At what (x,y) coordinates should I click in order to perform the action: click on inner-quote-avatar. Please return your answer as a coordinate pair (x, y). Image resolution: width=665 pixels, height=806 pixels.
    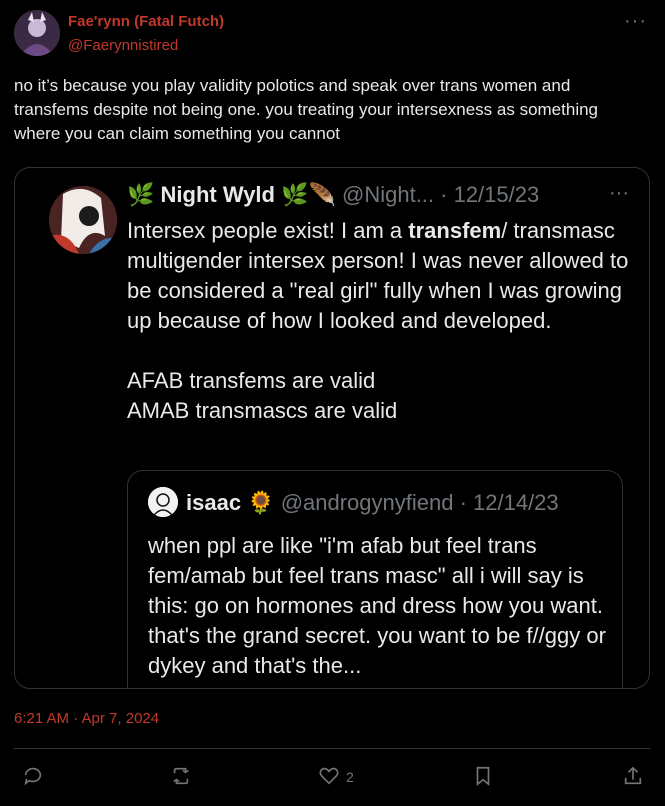
    Looking at the image, I should click on (163, 502).